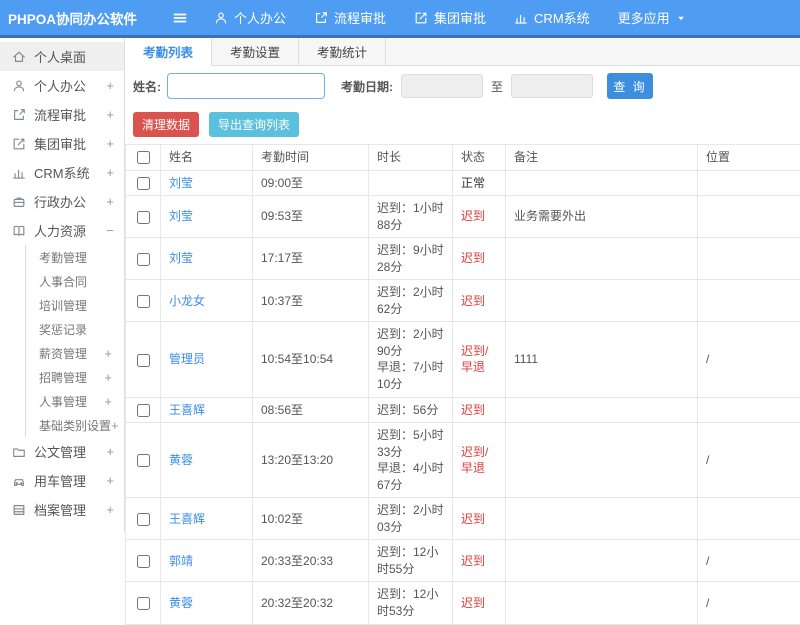 This screenshot has height=625, width=800. I want to click on export-list-button: 导出查询列表, so click(254, 124).